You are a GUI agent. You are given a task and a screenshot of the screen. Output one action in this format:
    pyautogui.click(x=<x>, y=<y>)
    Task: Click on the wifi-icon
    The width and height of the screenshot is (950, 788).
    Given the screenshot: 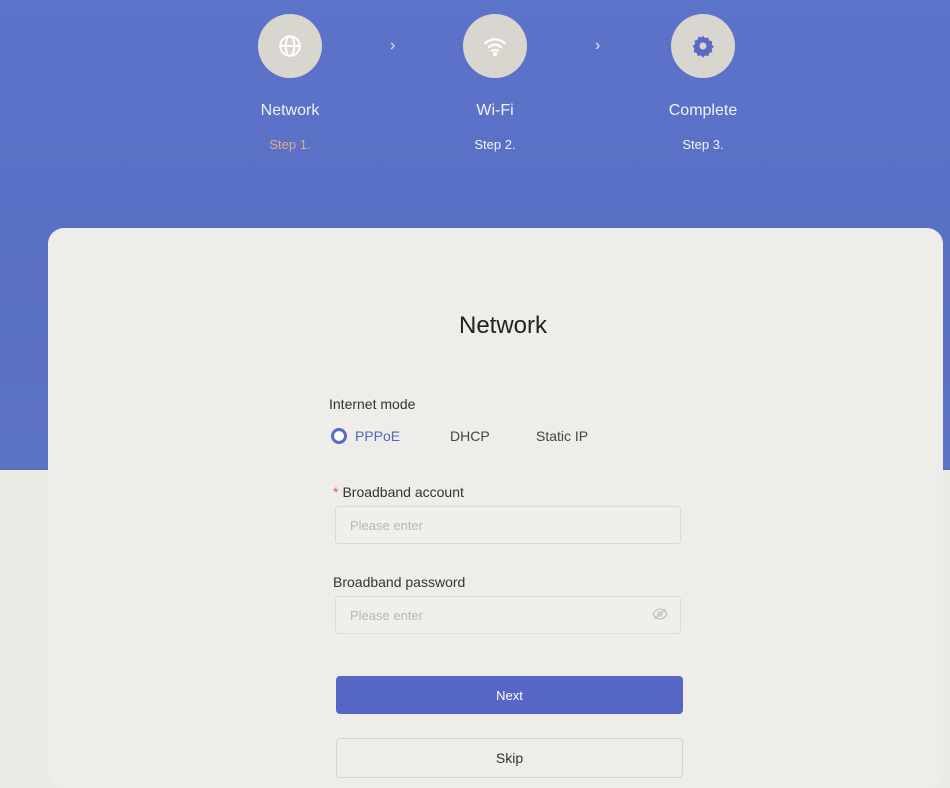 What is the action you would take?
    pyautogui.click(x=495, y=47)
    